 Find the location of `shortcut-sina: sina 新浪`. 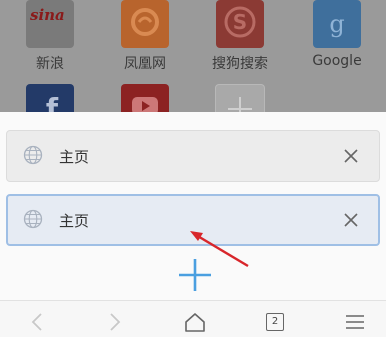

shortcut-sina: sina 新浪 is located at coordinates (50, 36).